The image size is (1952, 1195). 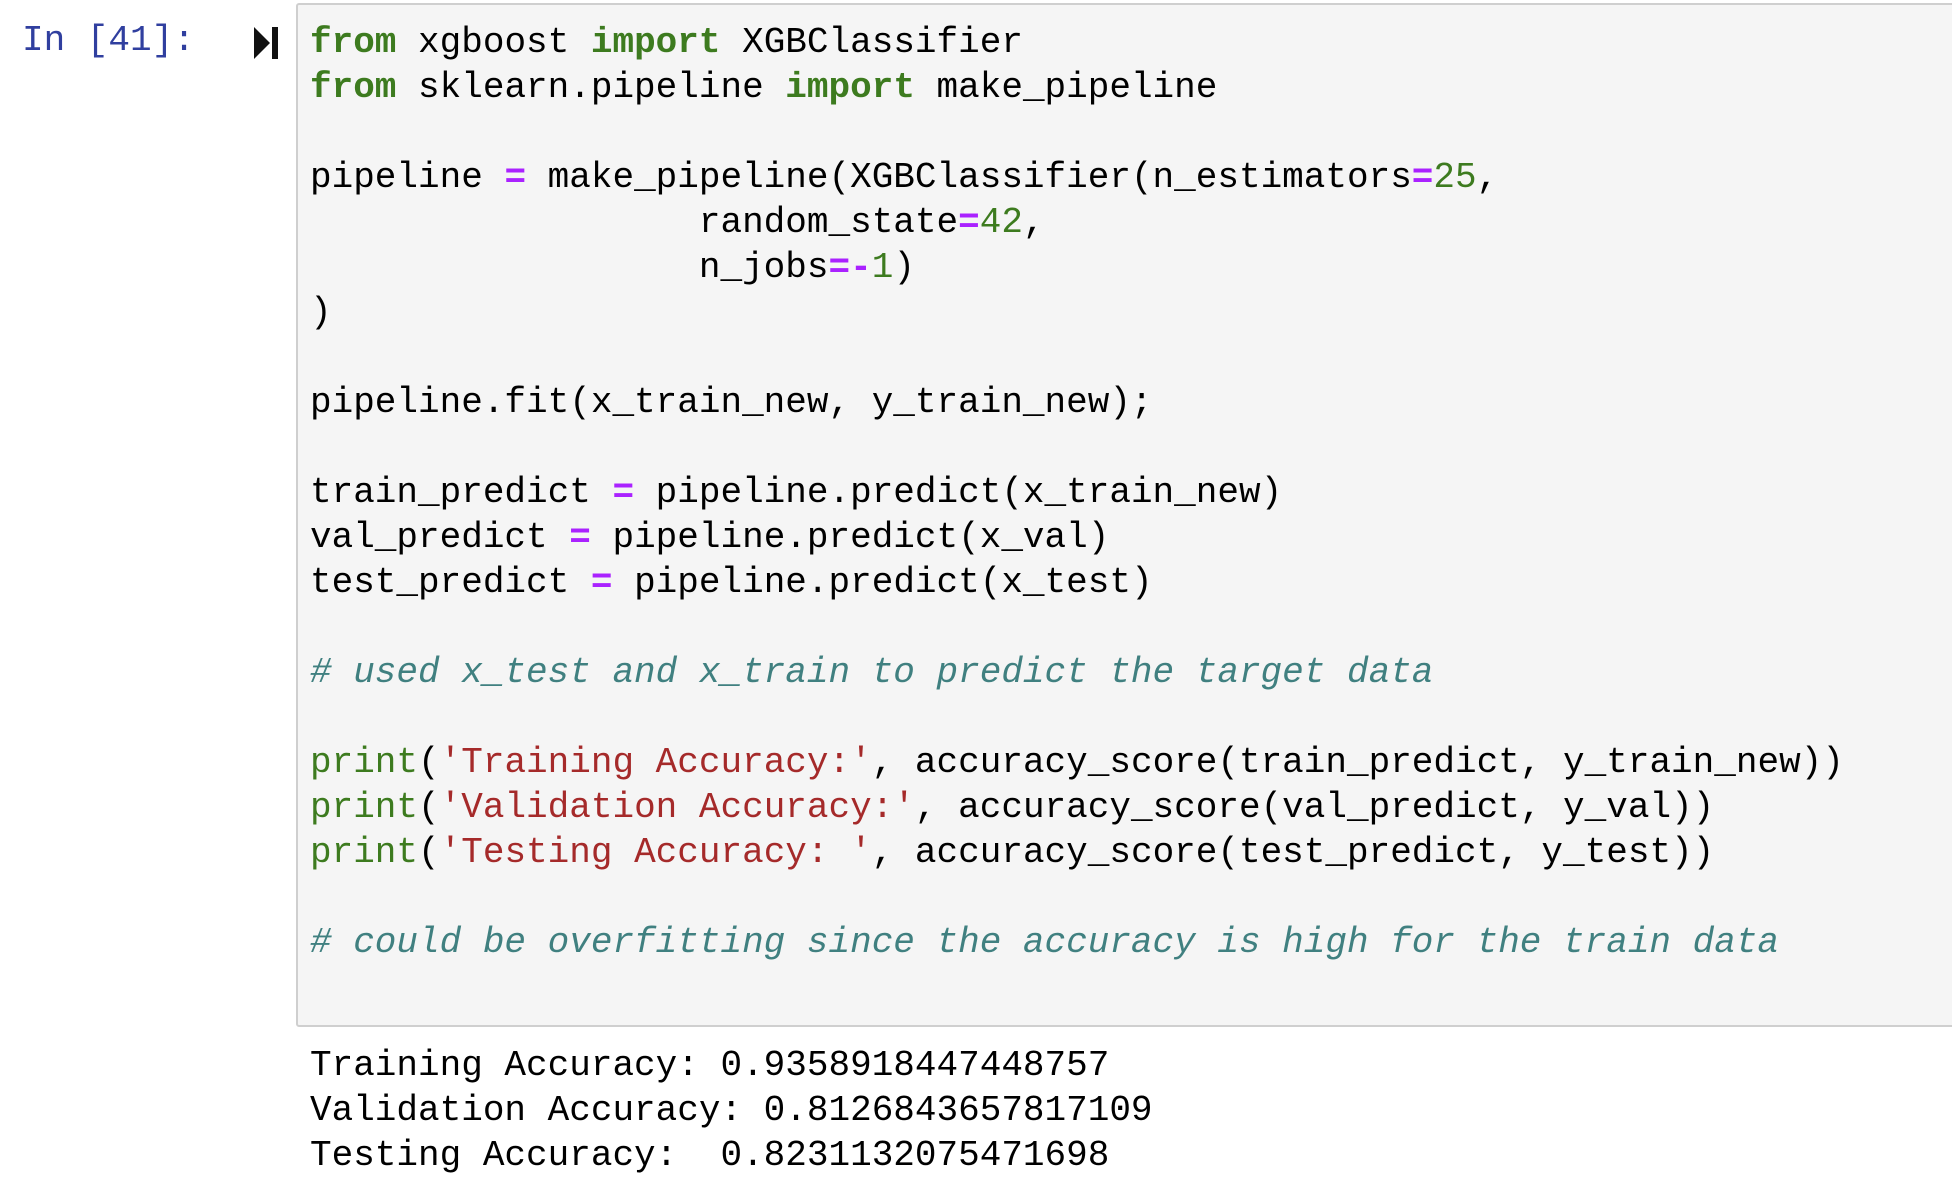 I want to click on output-line-testing: Testing Accuracy: 0.8231132075471698, so click(x=710, y=1155).